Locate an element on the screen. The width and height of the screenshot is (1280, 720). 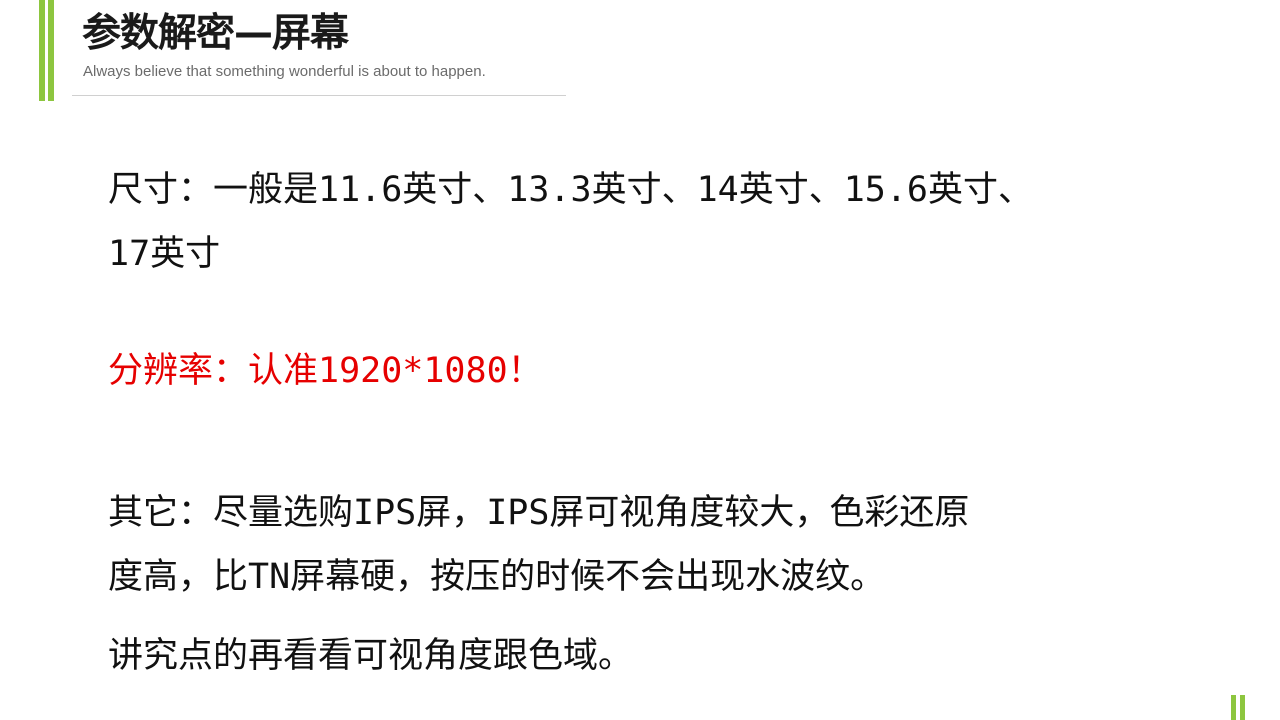
size-line-1: 尺寸：一般是11.6英寸、13.3英寸、14英寸、15.6英寸、 is located at coordinates (571, 190).